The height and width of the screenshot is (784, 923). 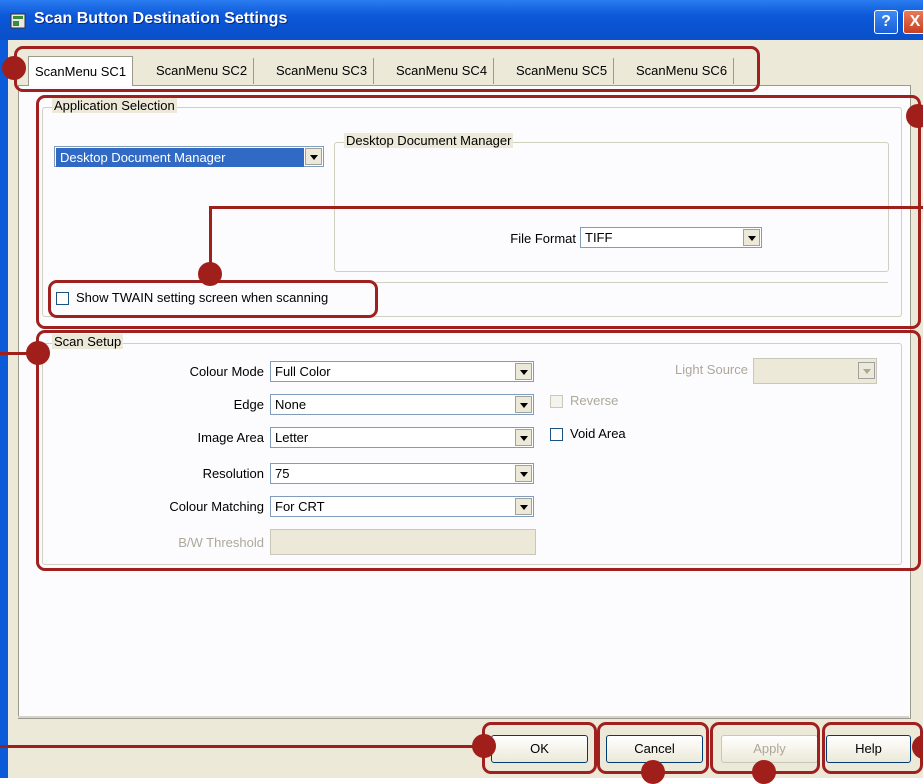 What do you see at coordinates (387, 69) in the screenshot?
I see `tabs-callout-frame` at bounding box center [387, 69].